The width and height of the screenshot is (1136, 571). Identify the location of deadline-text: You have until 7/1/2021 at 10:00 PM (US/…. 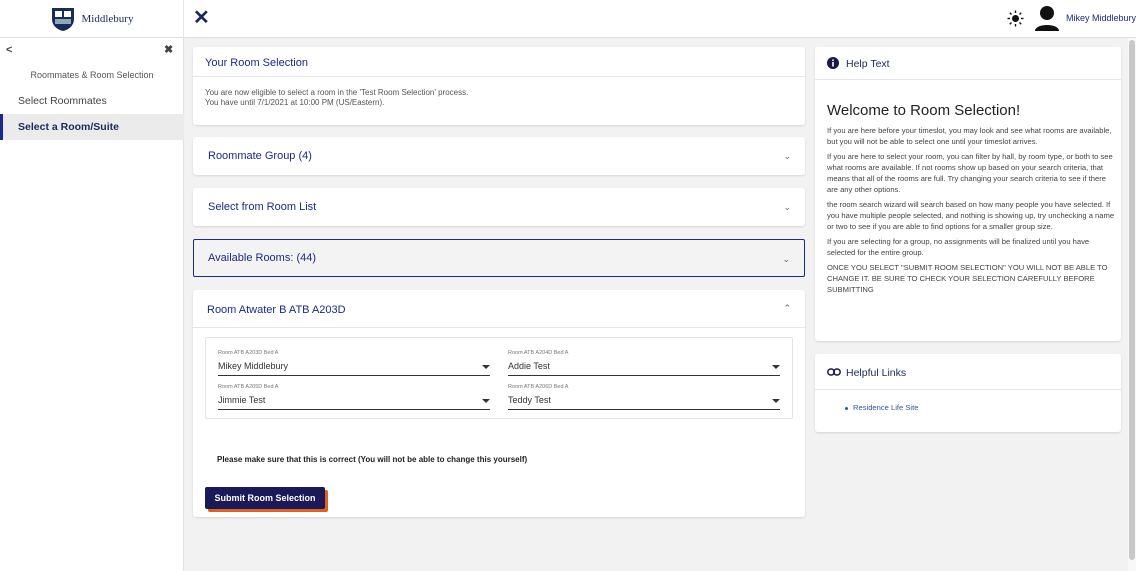
(295, 102).